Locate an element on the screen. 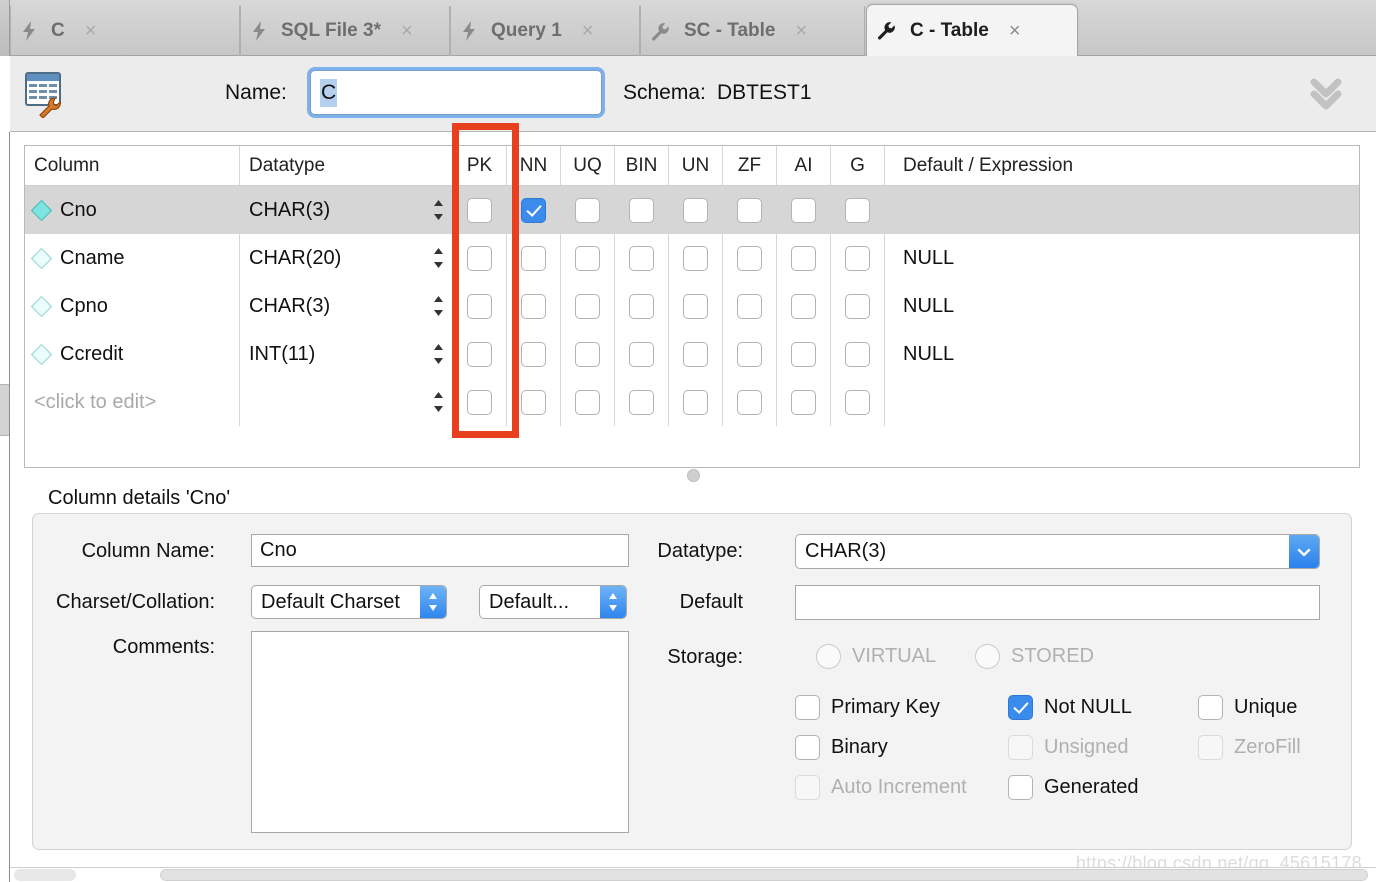 The image size is (1376, 882). grid-header-zf: ZF is located at coordinates (750, 165).